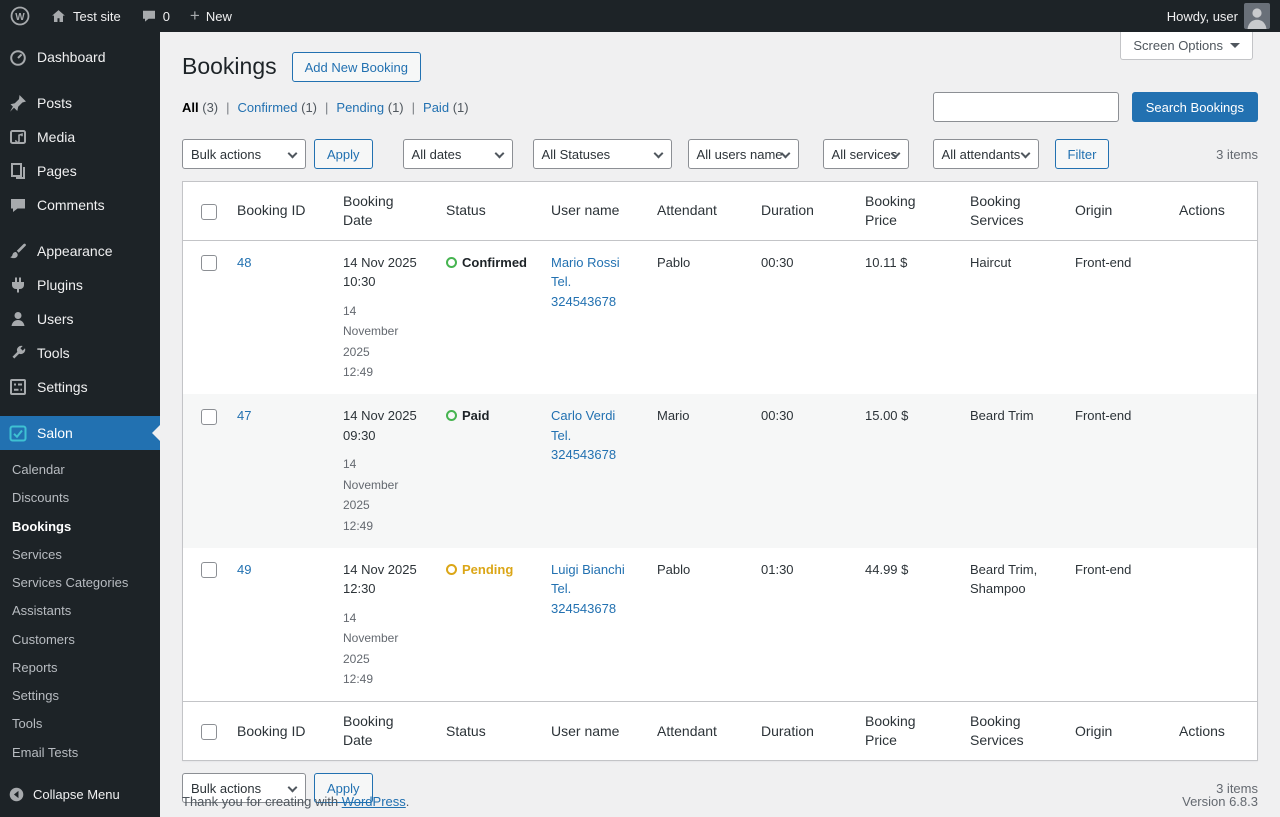  I want to click on sidebar-item-plugins: Plugins, so click(80, 285).